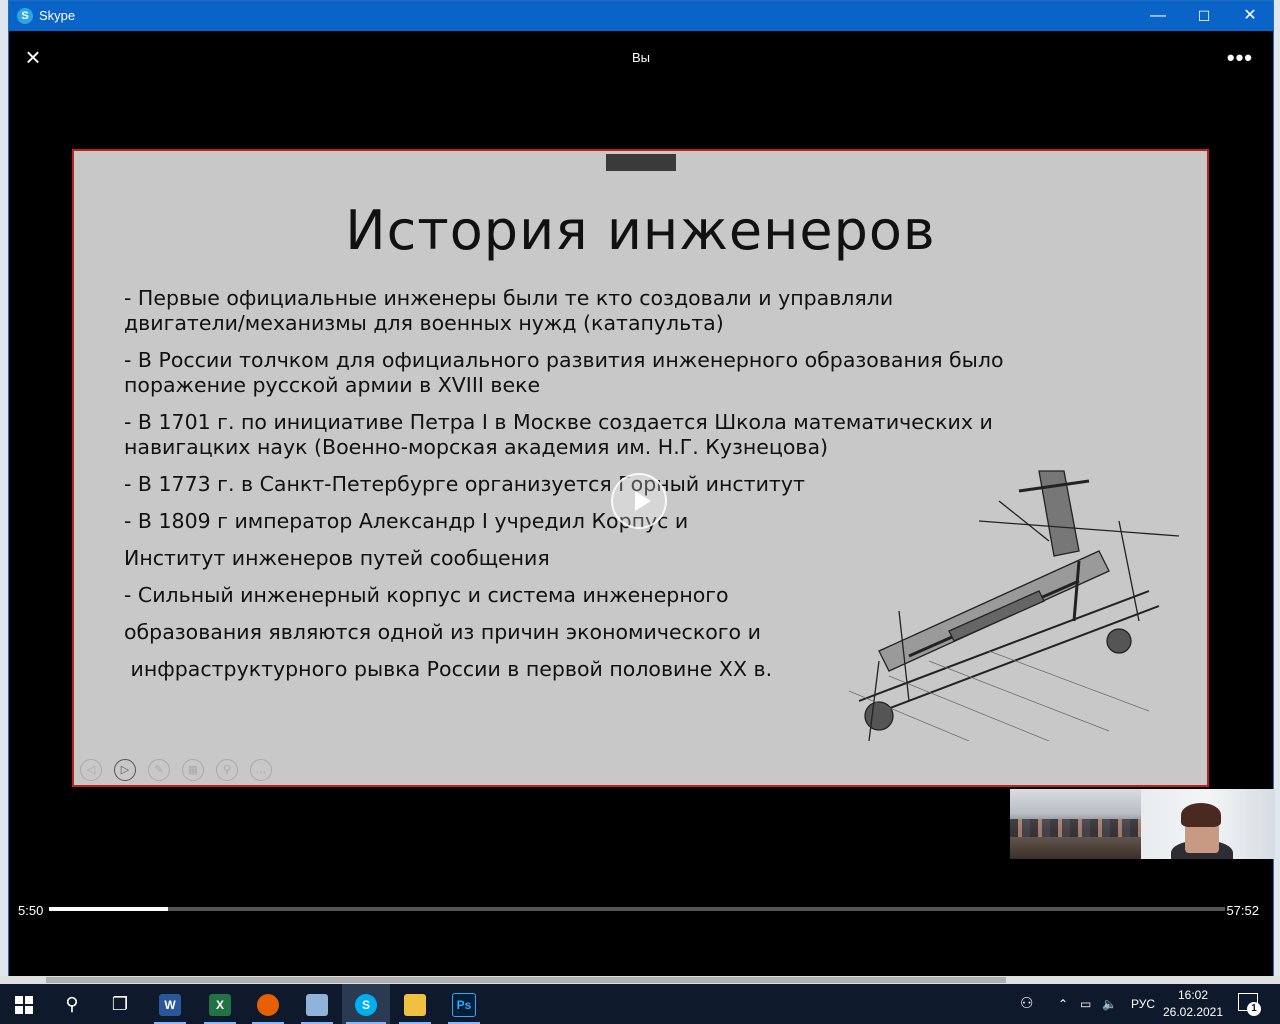 This screenshot has width=1280, height=1024. I want to click on photoshop-app-icon: Ps, so click(464, 1004).